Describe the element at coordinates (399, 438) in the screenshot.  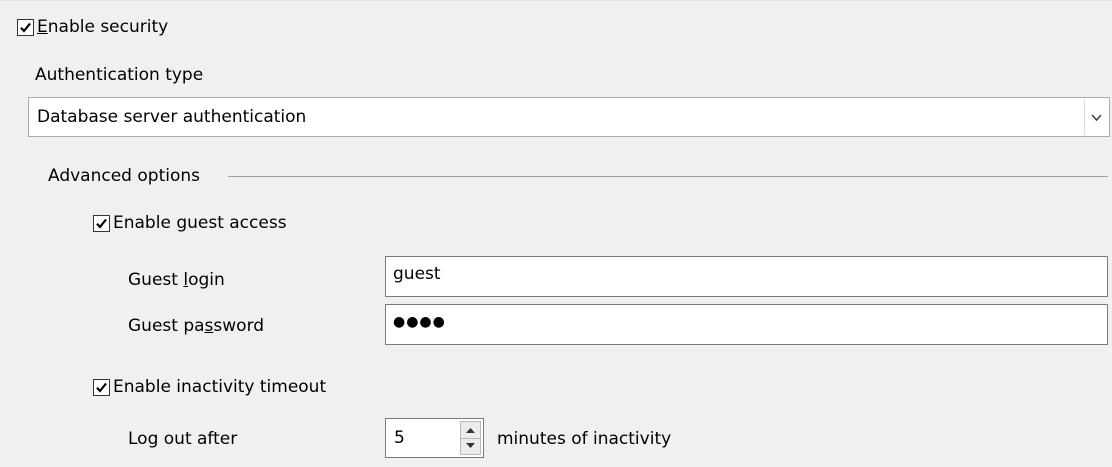
I see `inactivity-minutes-value: 5` at that location.